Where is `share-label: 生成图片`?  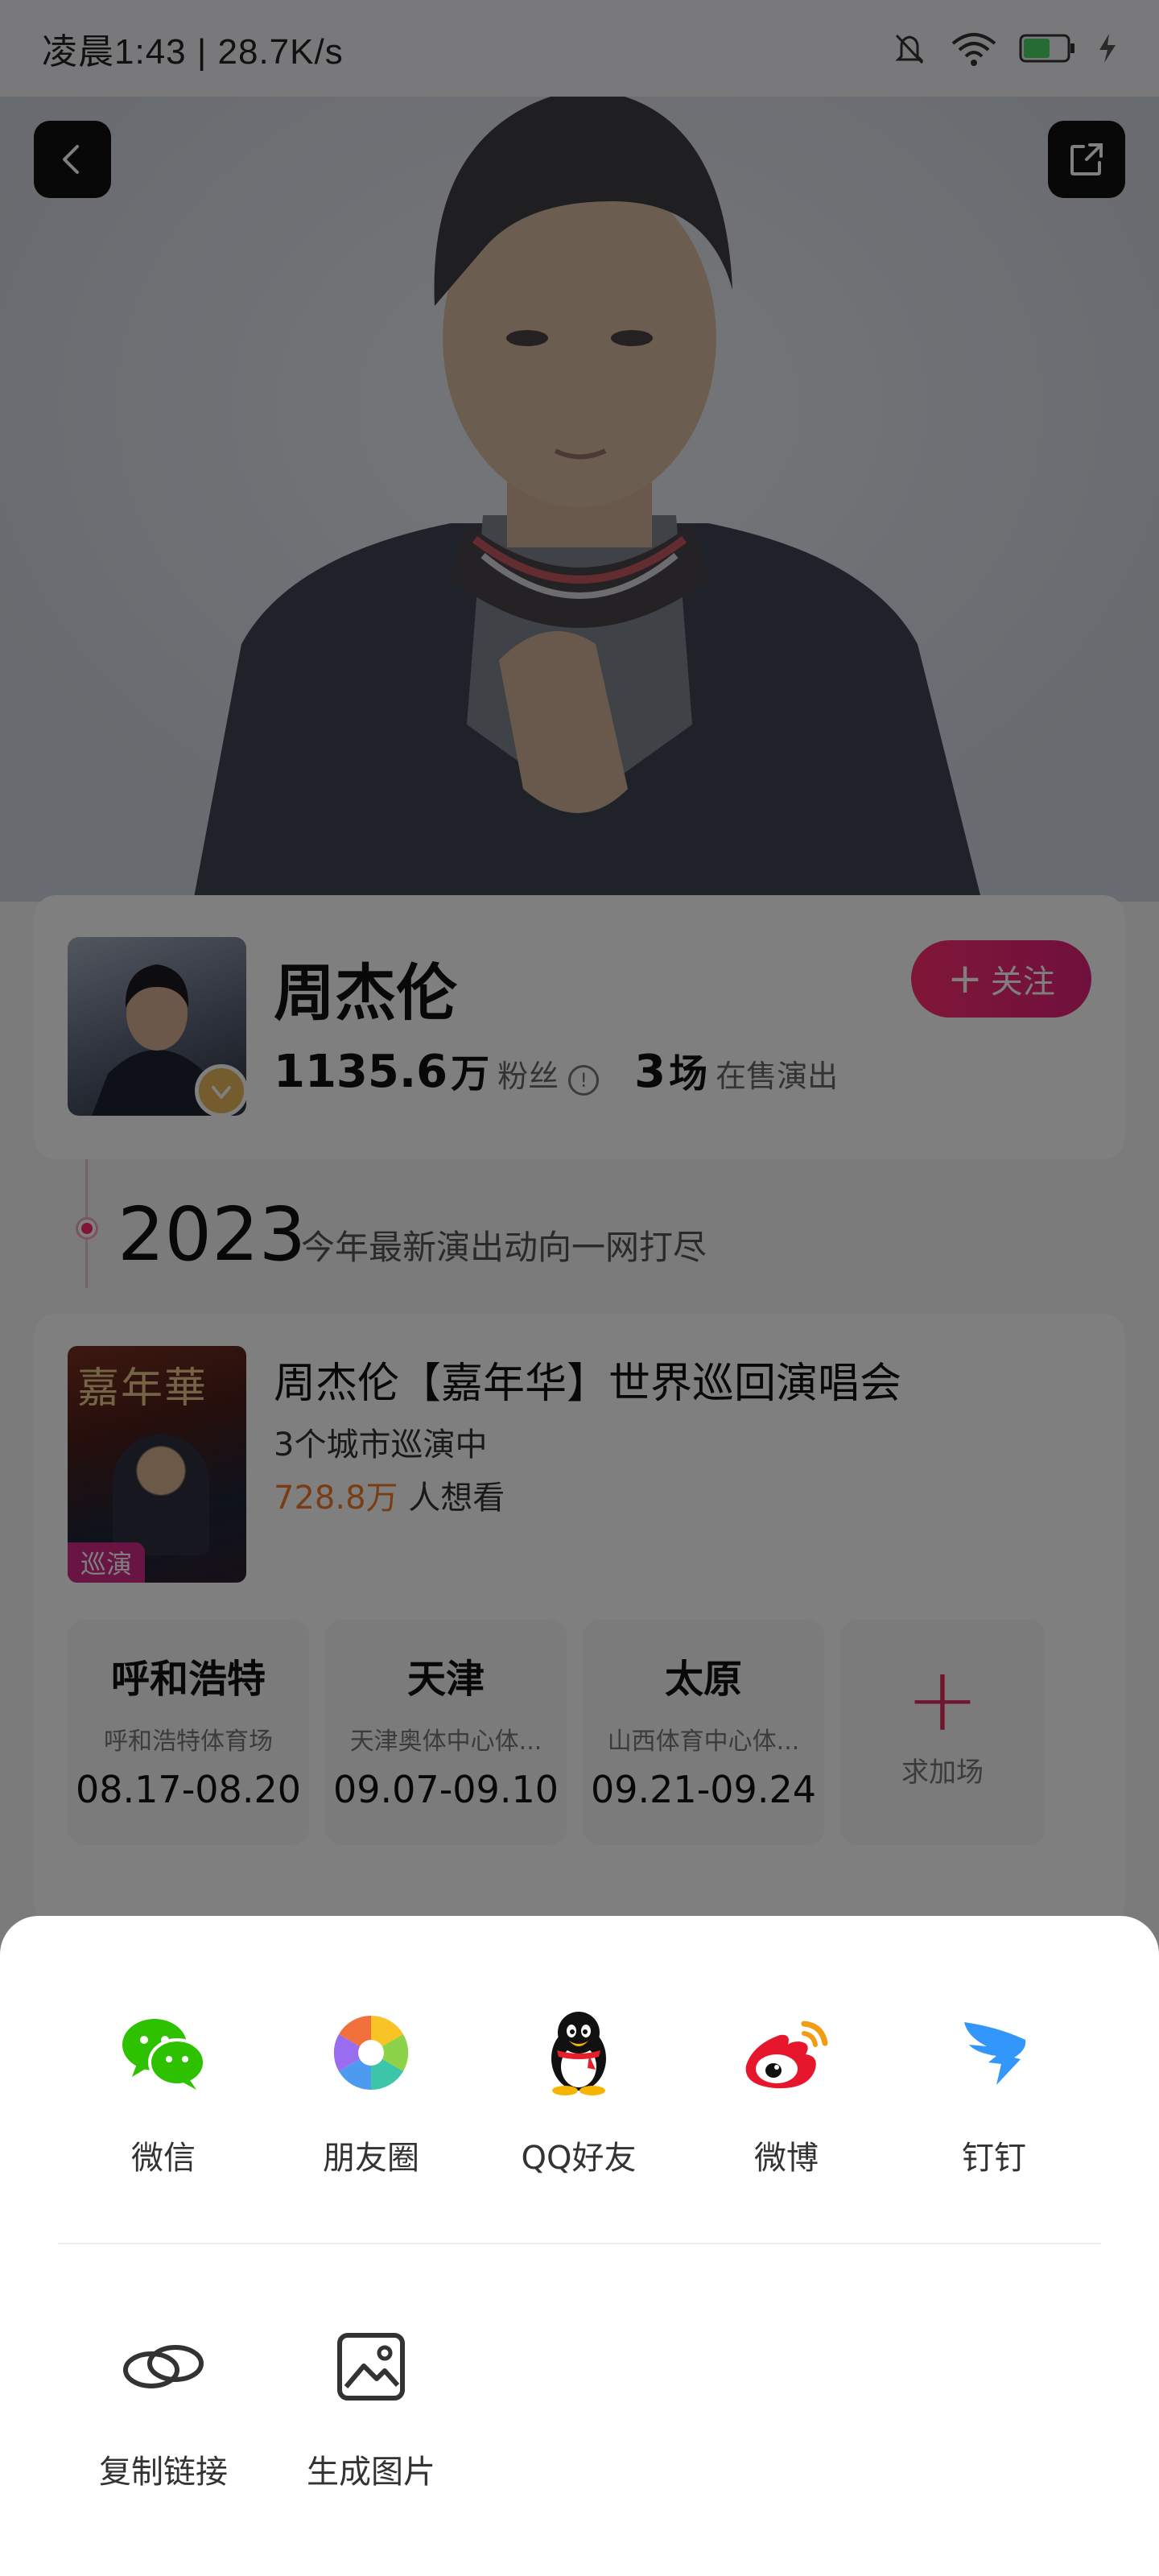
share-label: 生成图片 is located at coordinates (371, 2472).